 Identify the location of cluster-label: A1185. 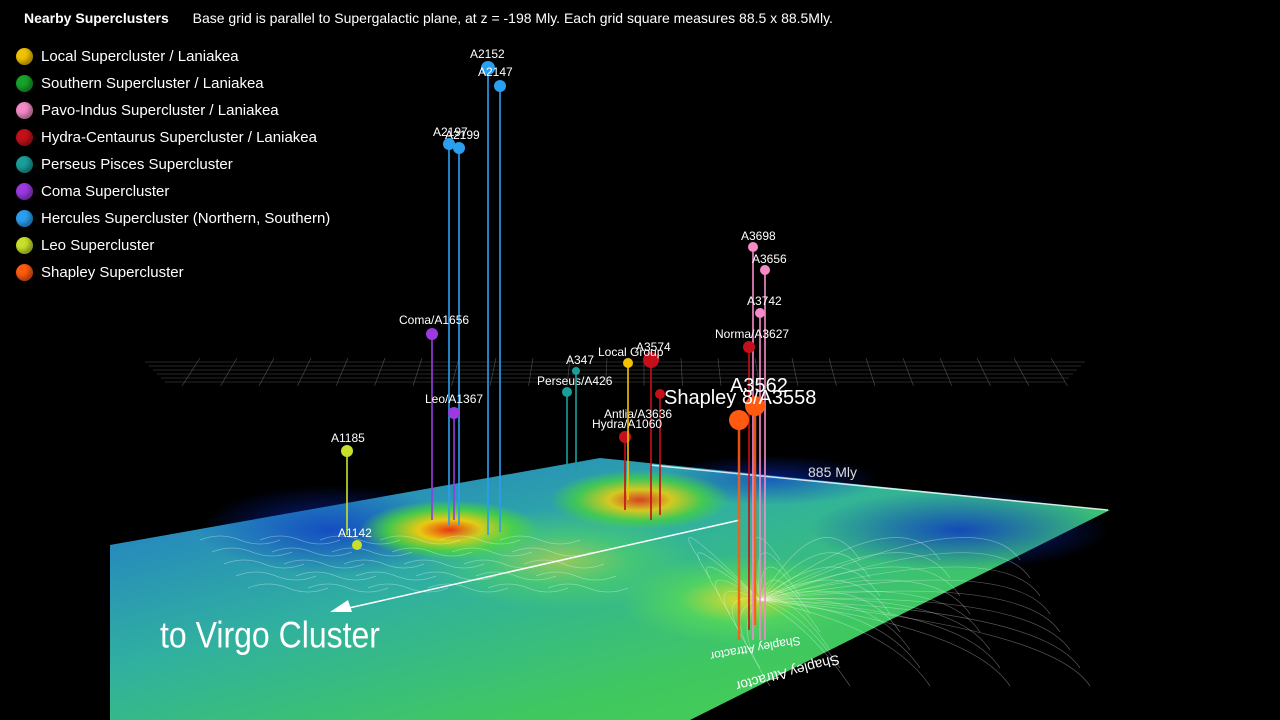
(348, 438).